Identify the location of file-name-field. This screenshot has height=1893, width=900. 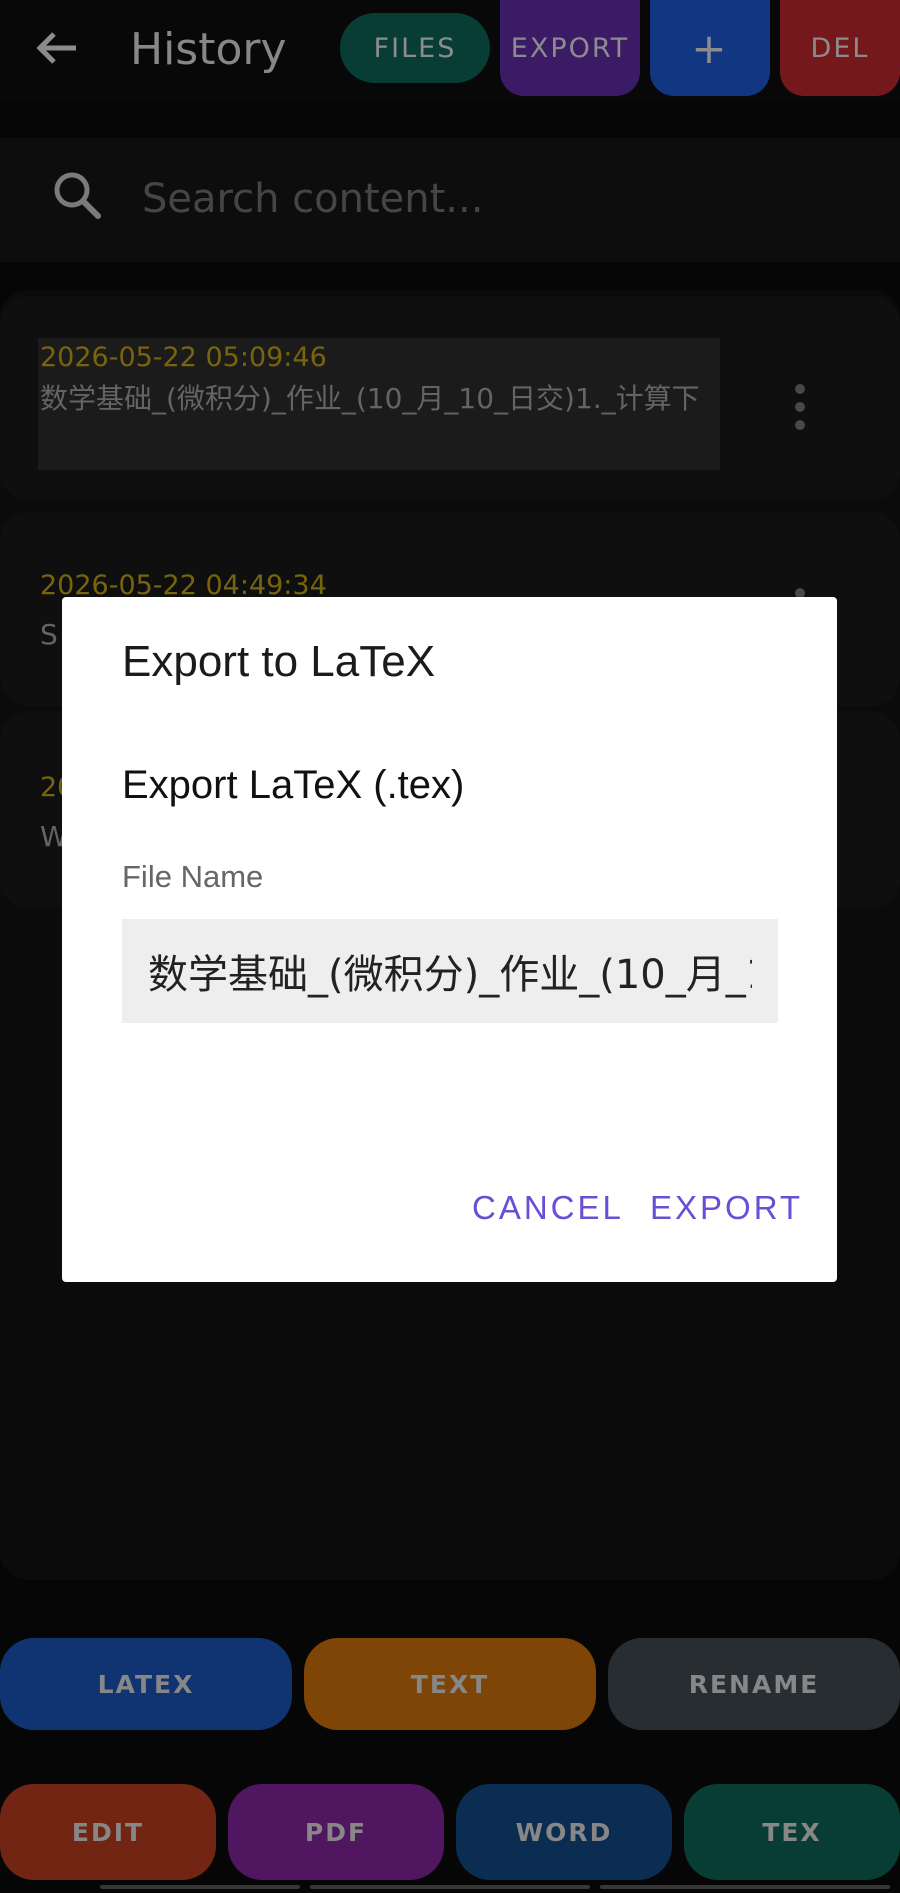
(450, 971).